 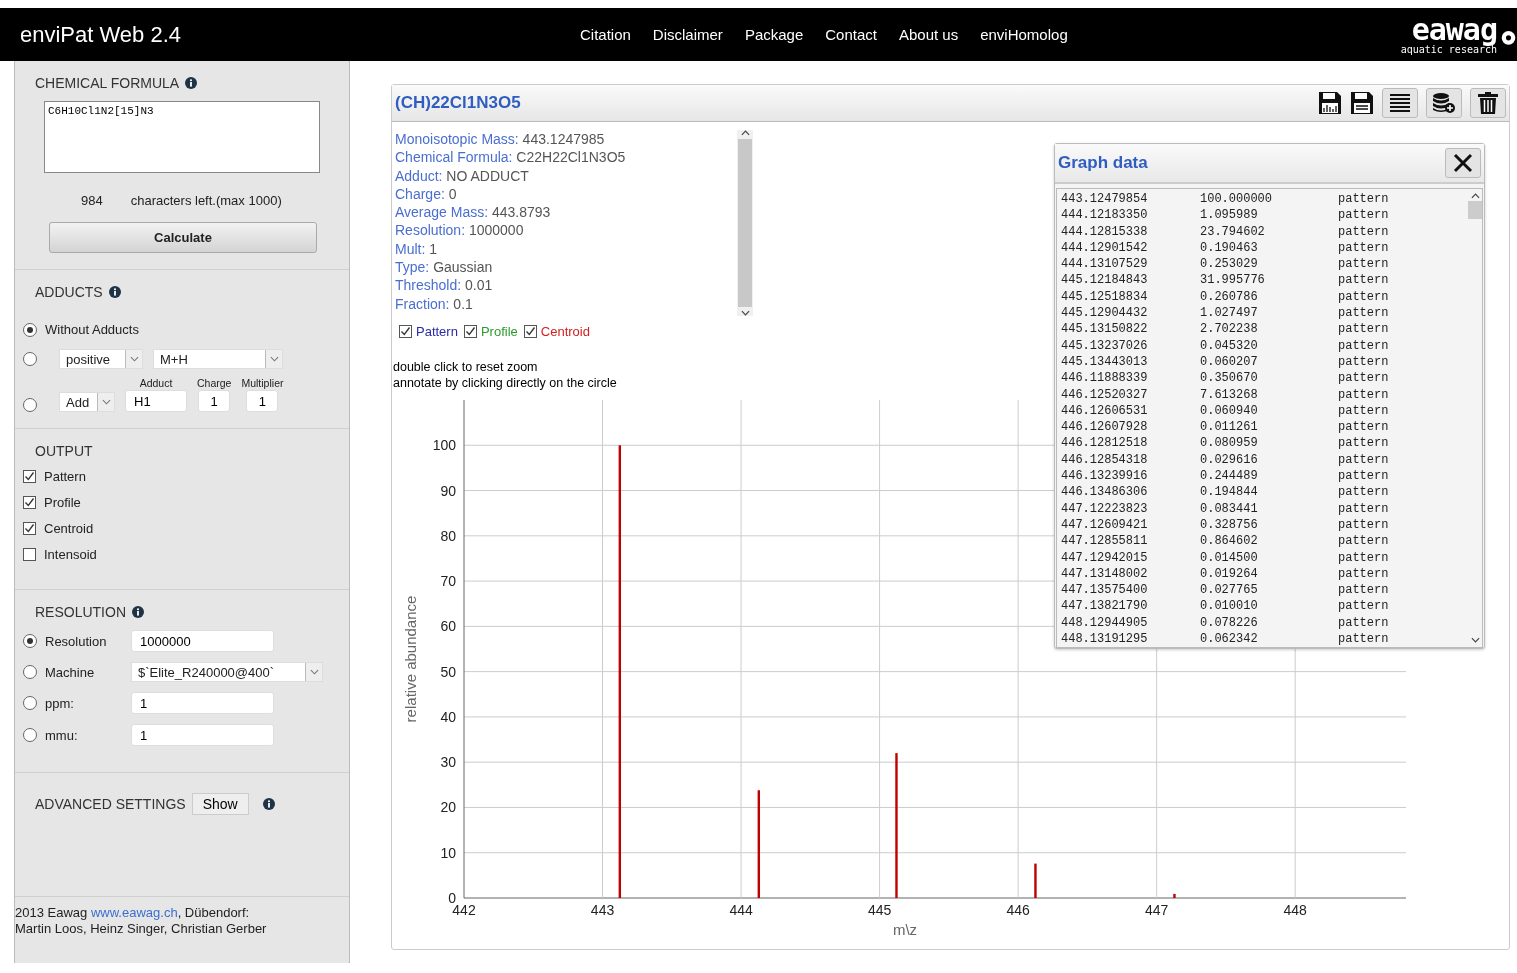 I want to click on nav-link: Contact, so click(x=851, y=34).